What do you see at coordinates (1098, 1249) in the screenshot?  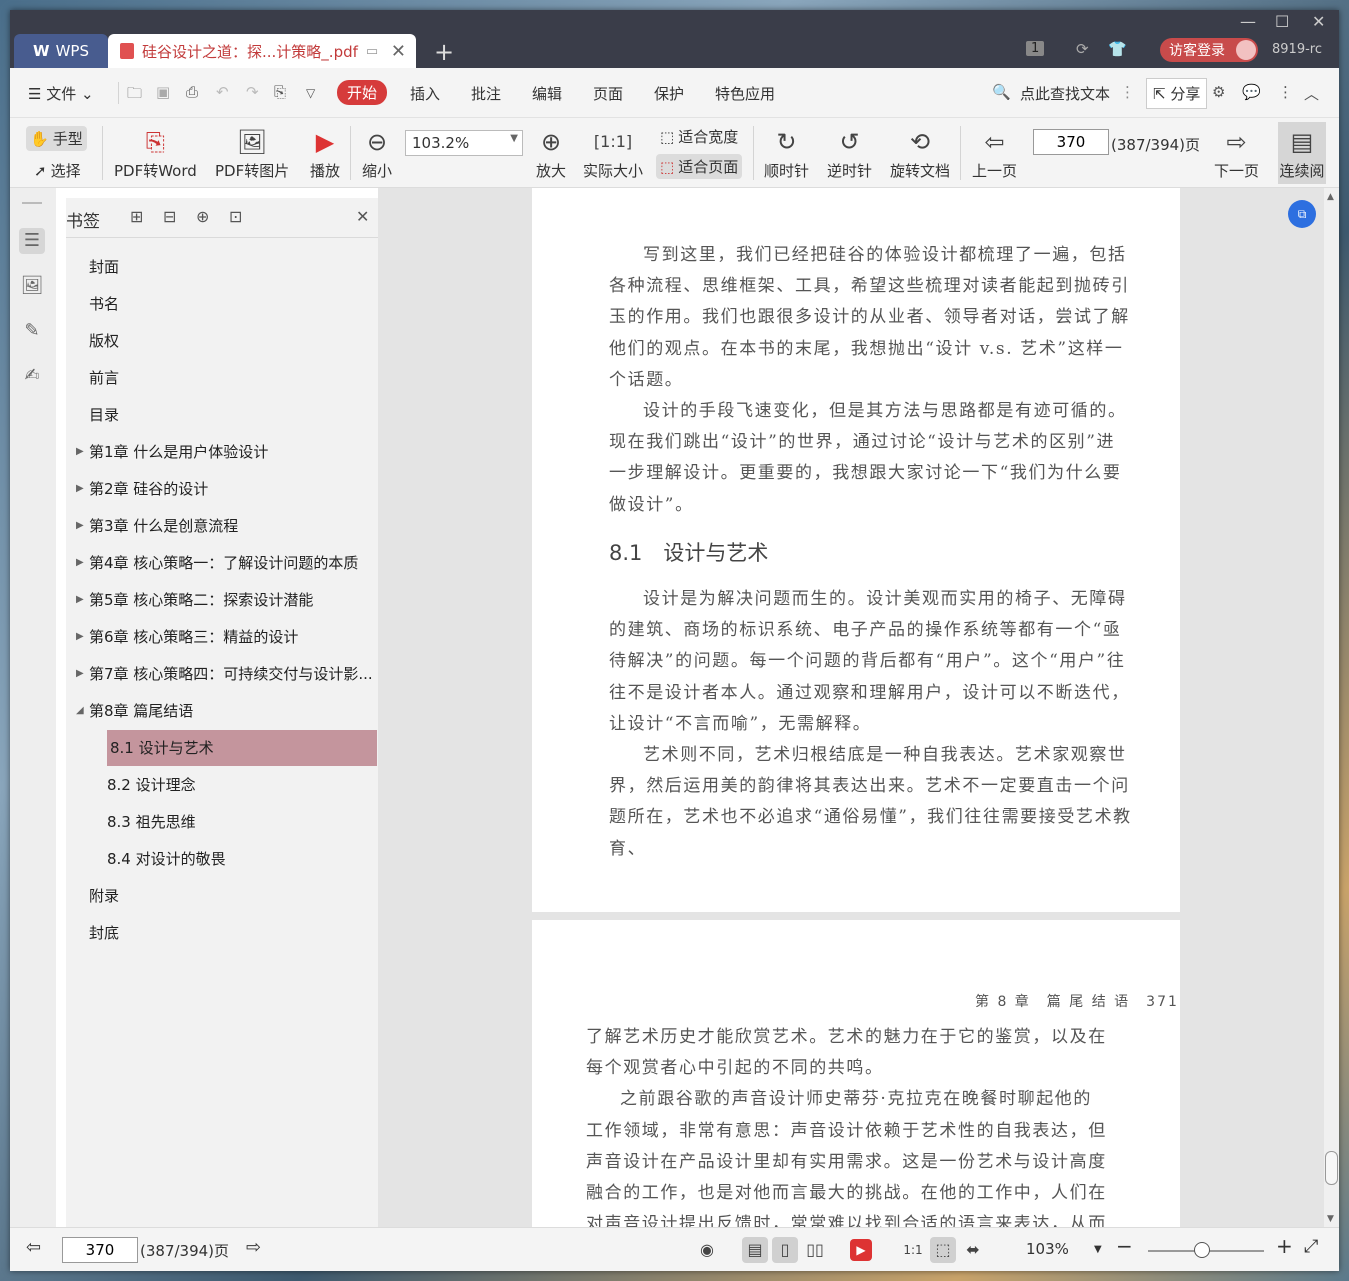 I see `zoom-dropdown-icon: ▼` at bounding box center [1098, 1249].